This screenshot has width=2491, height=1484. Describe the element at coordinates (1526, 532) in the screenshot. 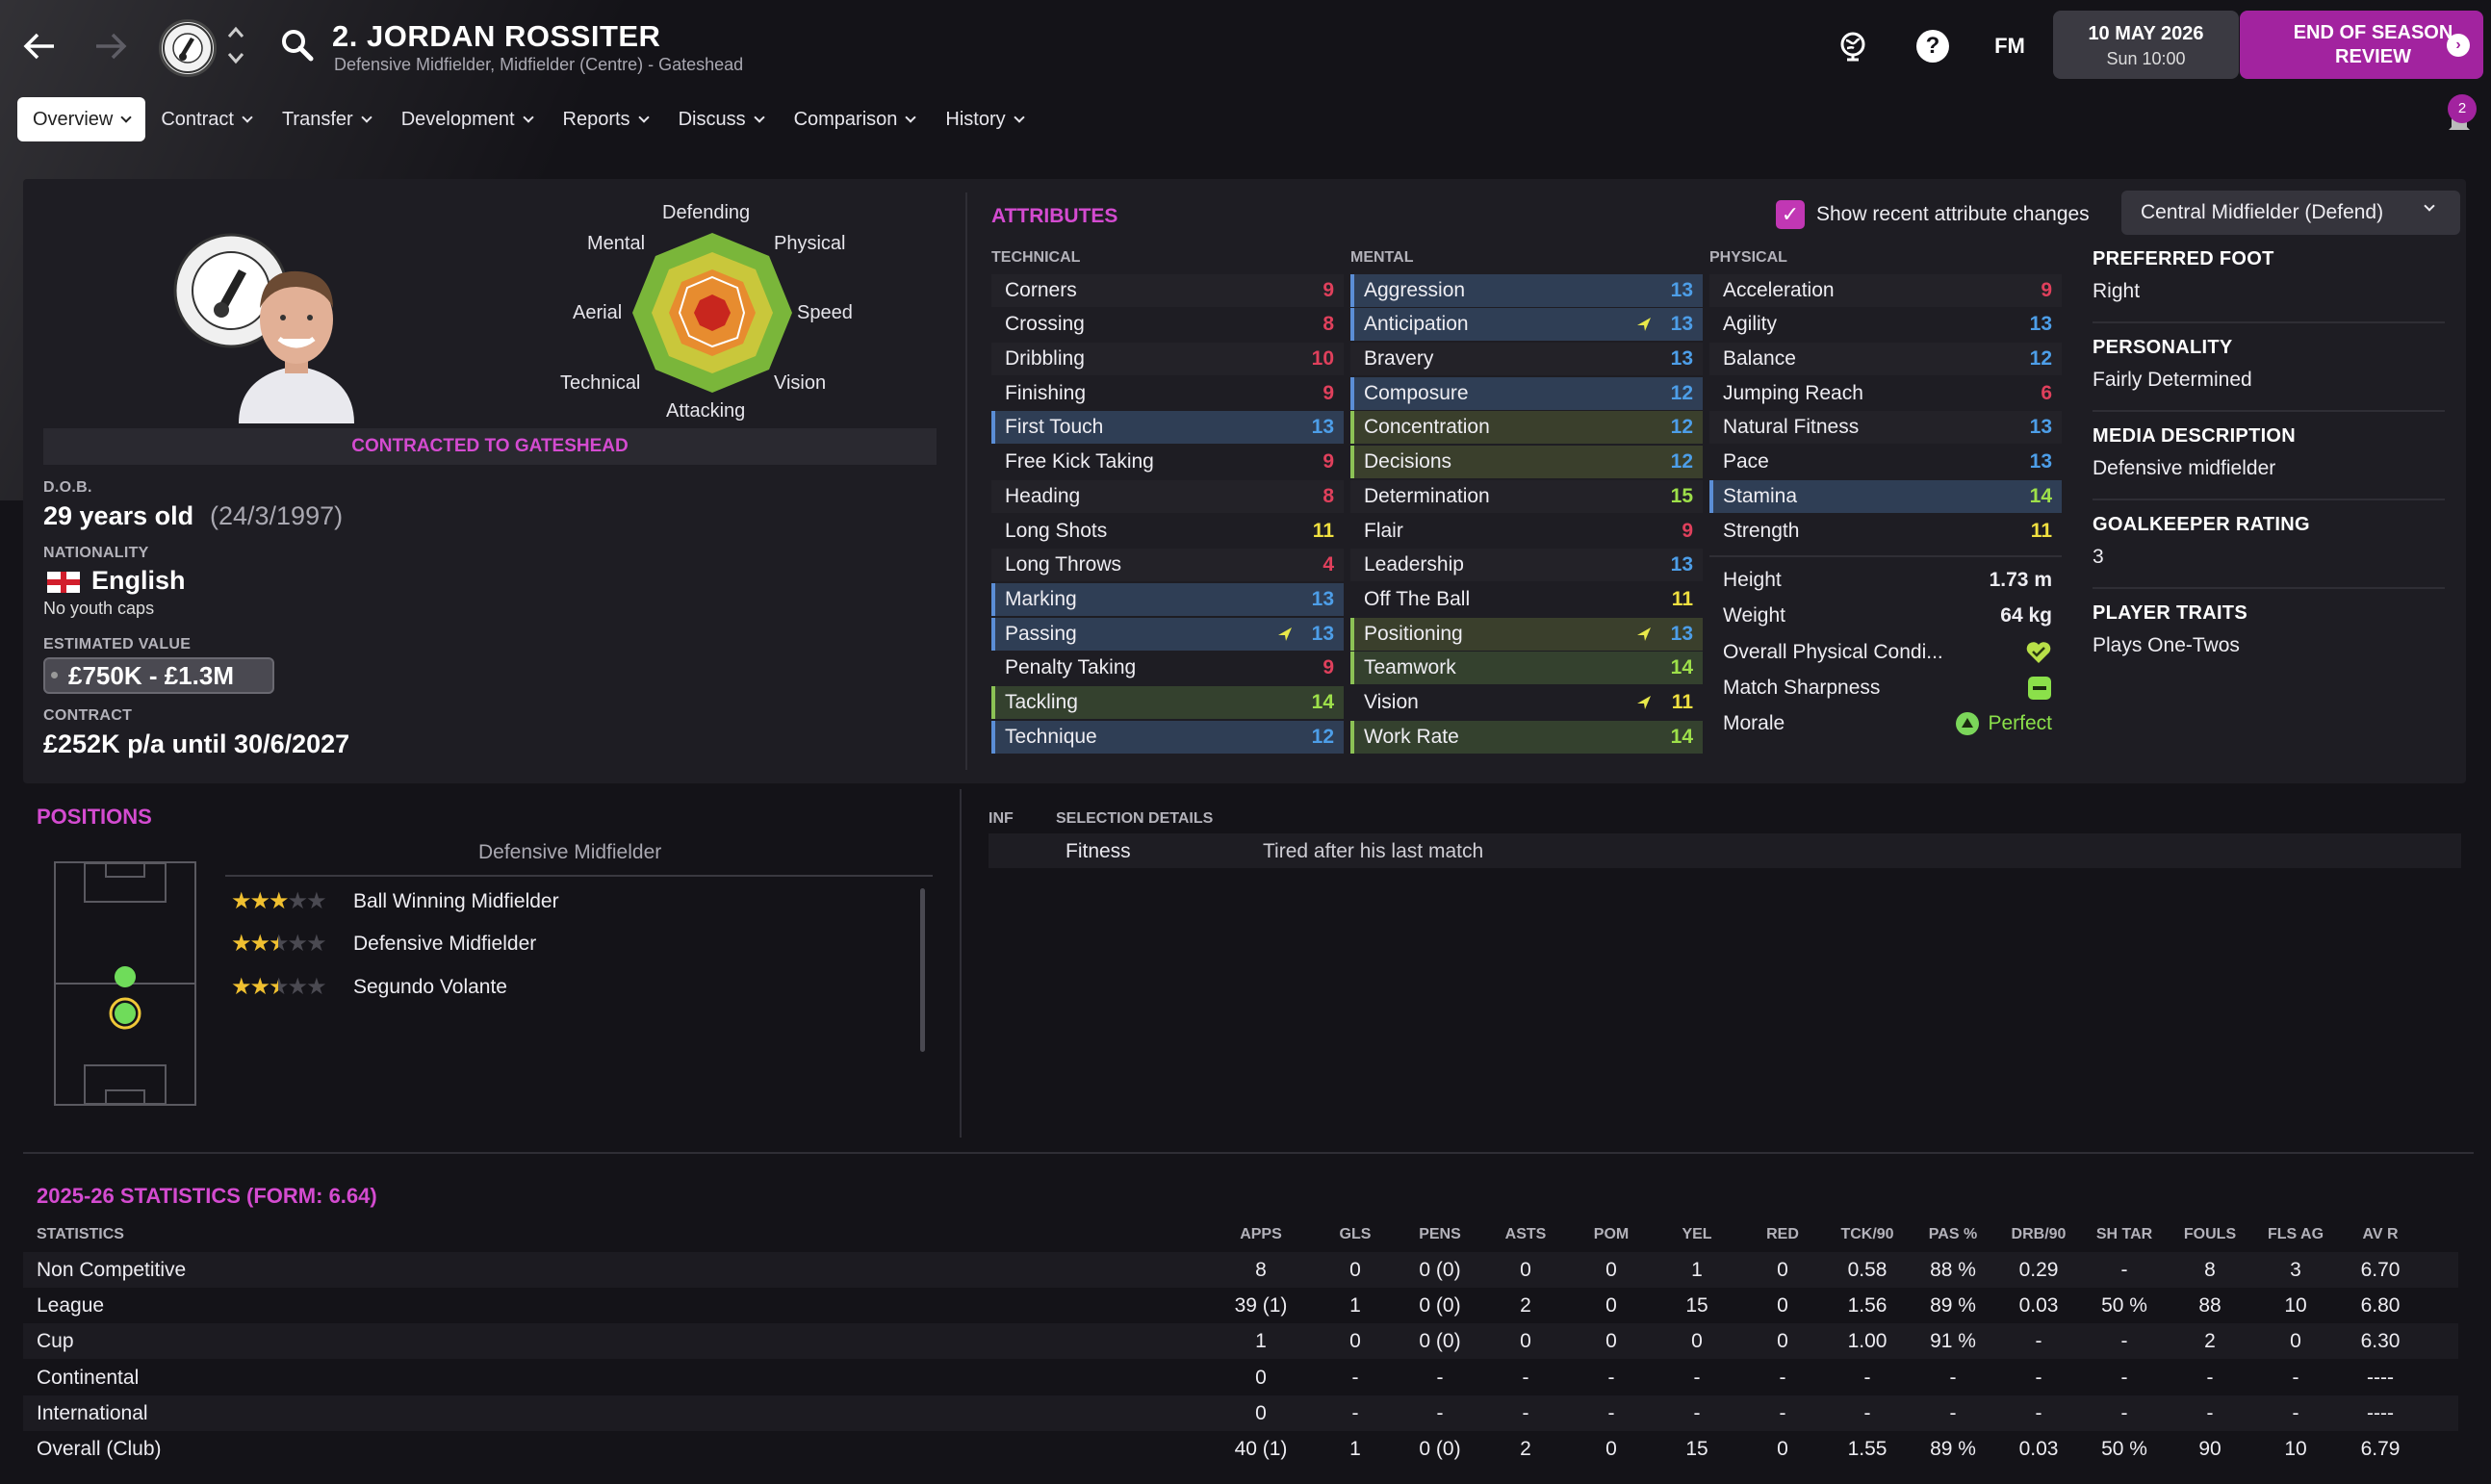

I see `attr-row-flair: Flair 9` at that location.